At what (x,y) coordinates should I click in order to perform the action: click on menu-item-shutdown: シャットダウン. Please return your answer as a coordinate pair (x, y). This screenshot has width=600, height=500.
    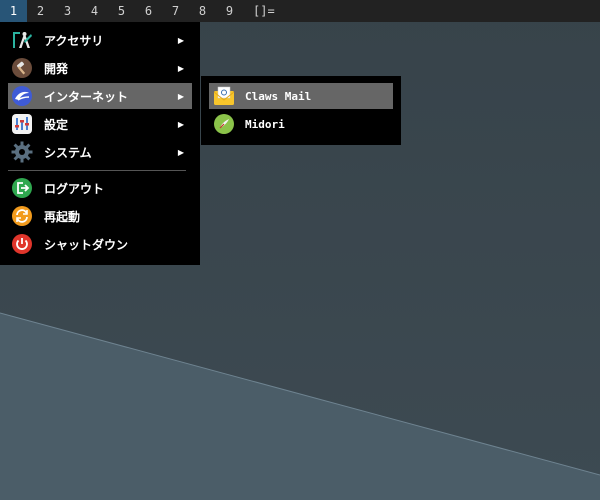
    Looking at the image, I should click on (100, 244).